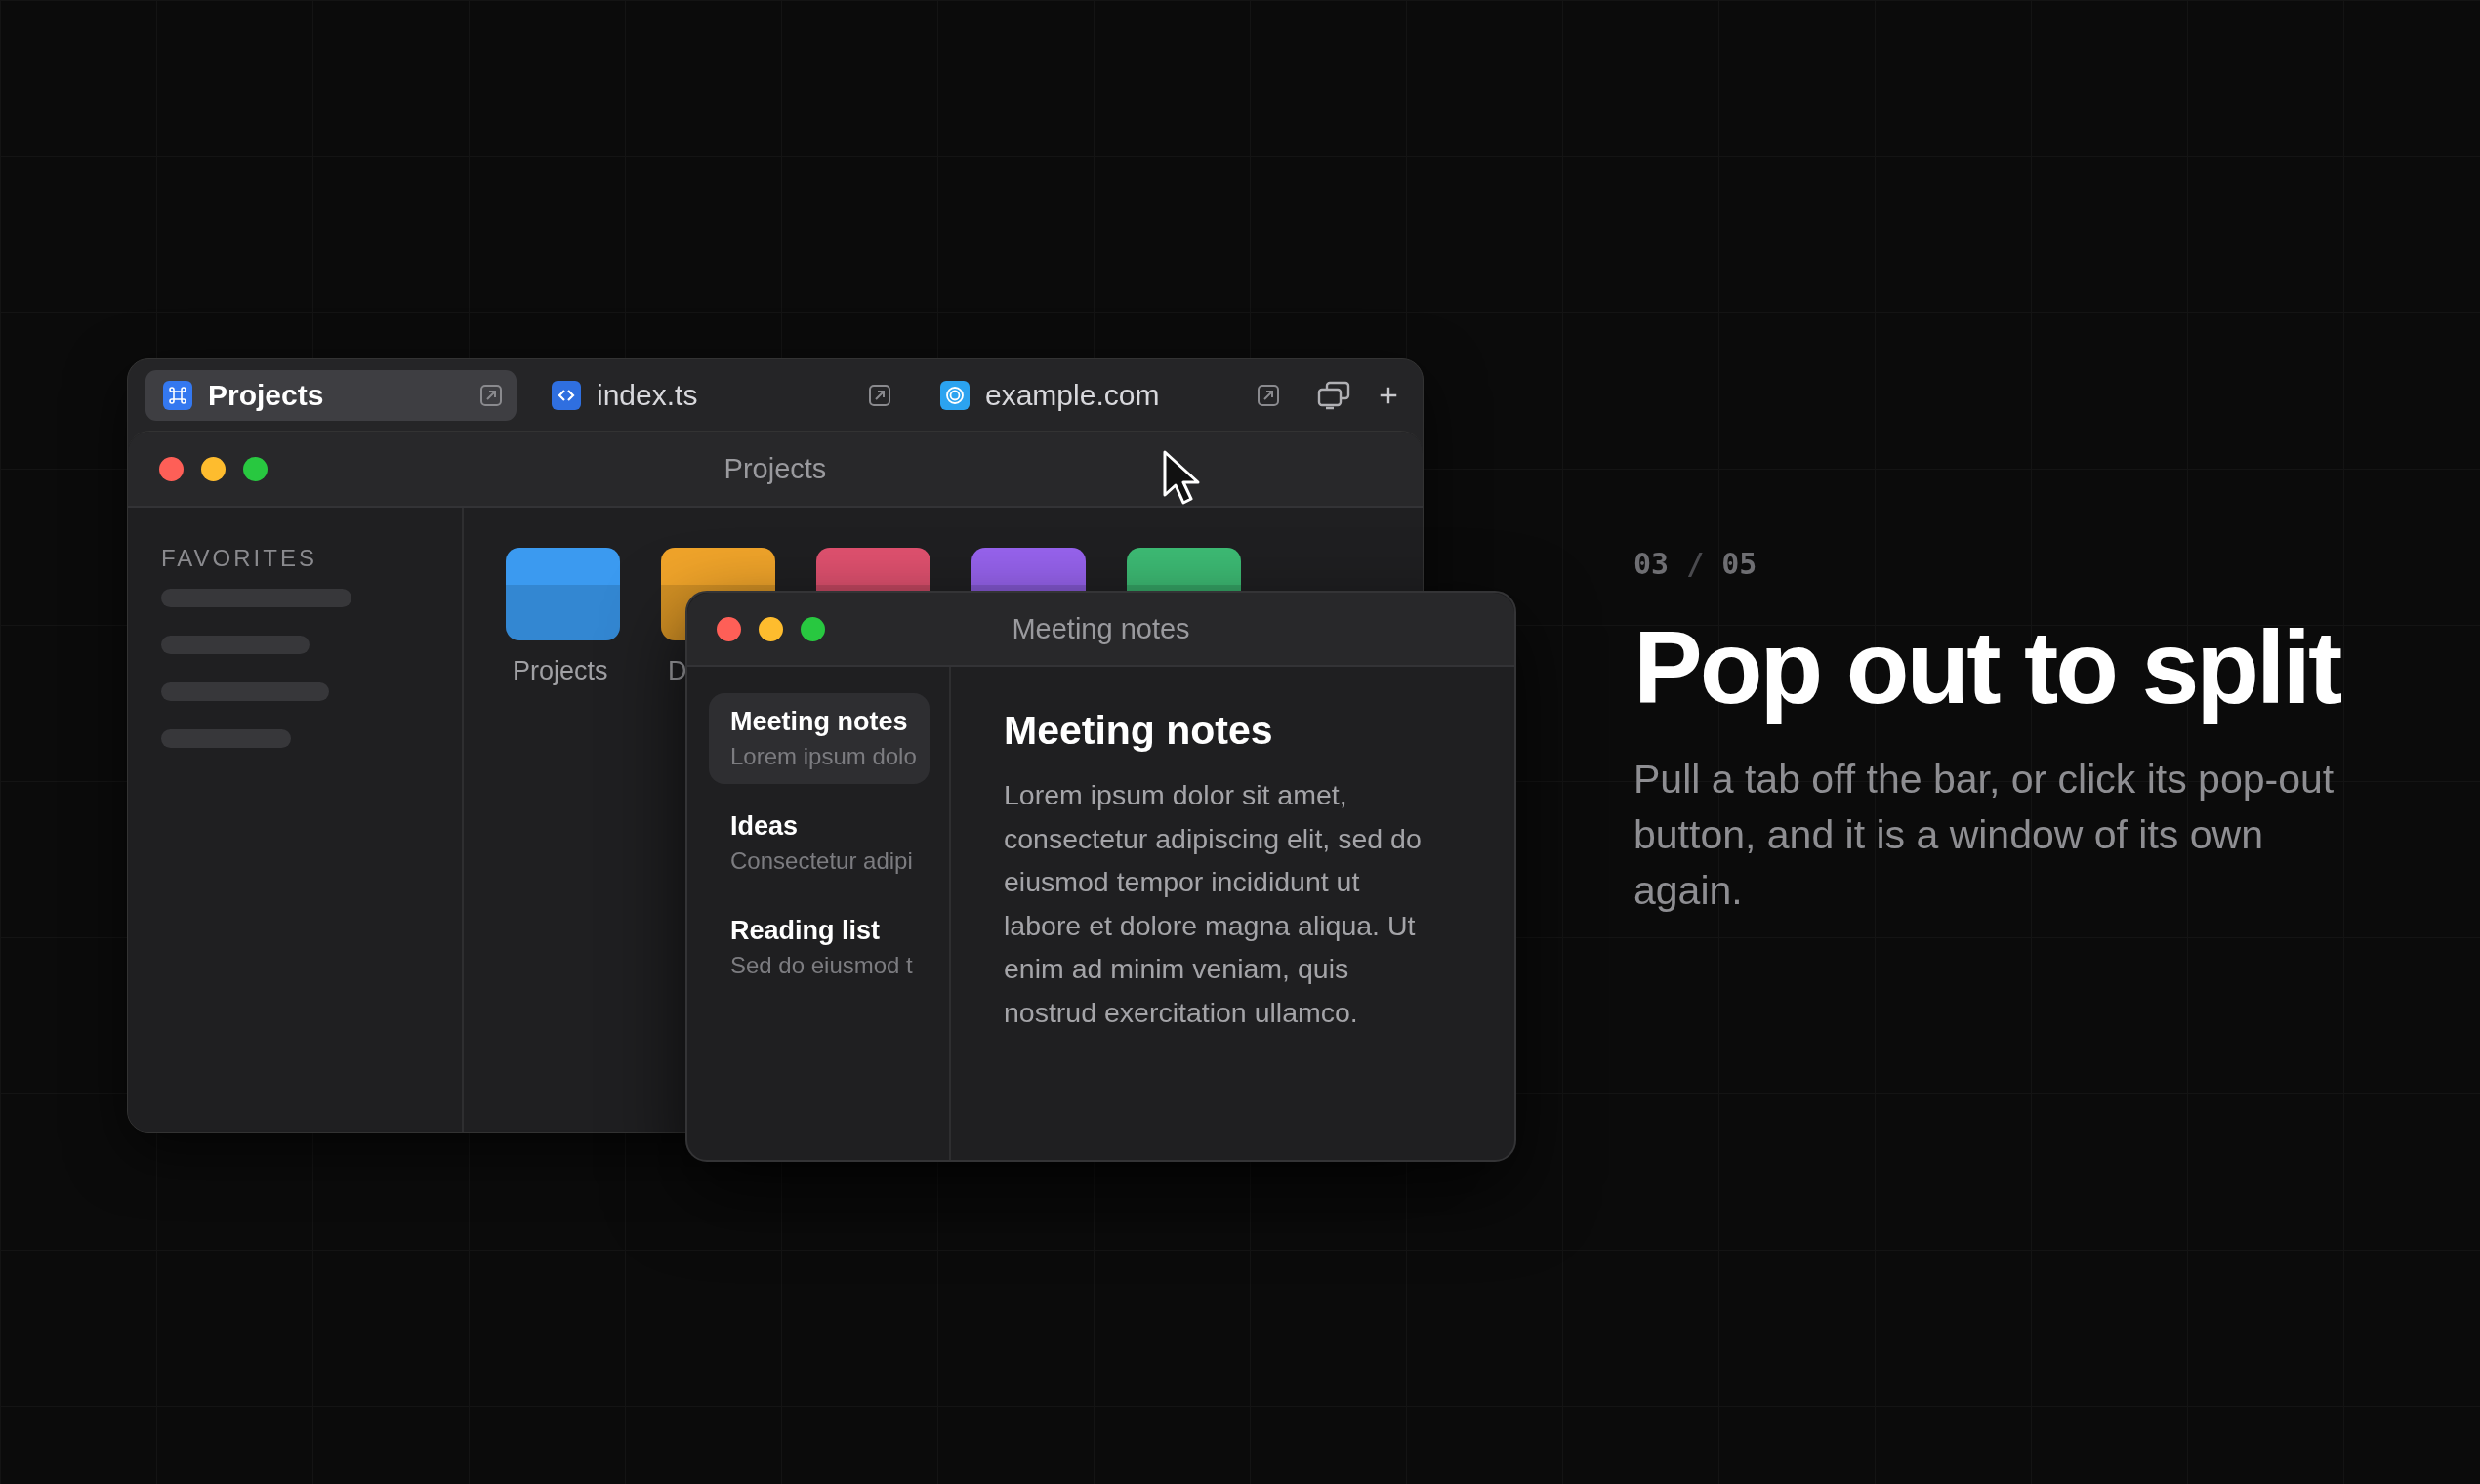  I want to click on window-title: Projects, so click(775, 469).